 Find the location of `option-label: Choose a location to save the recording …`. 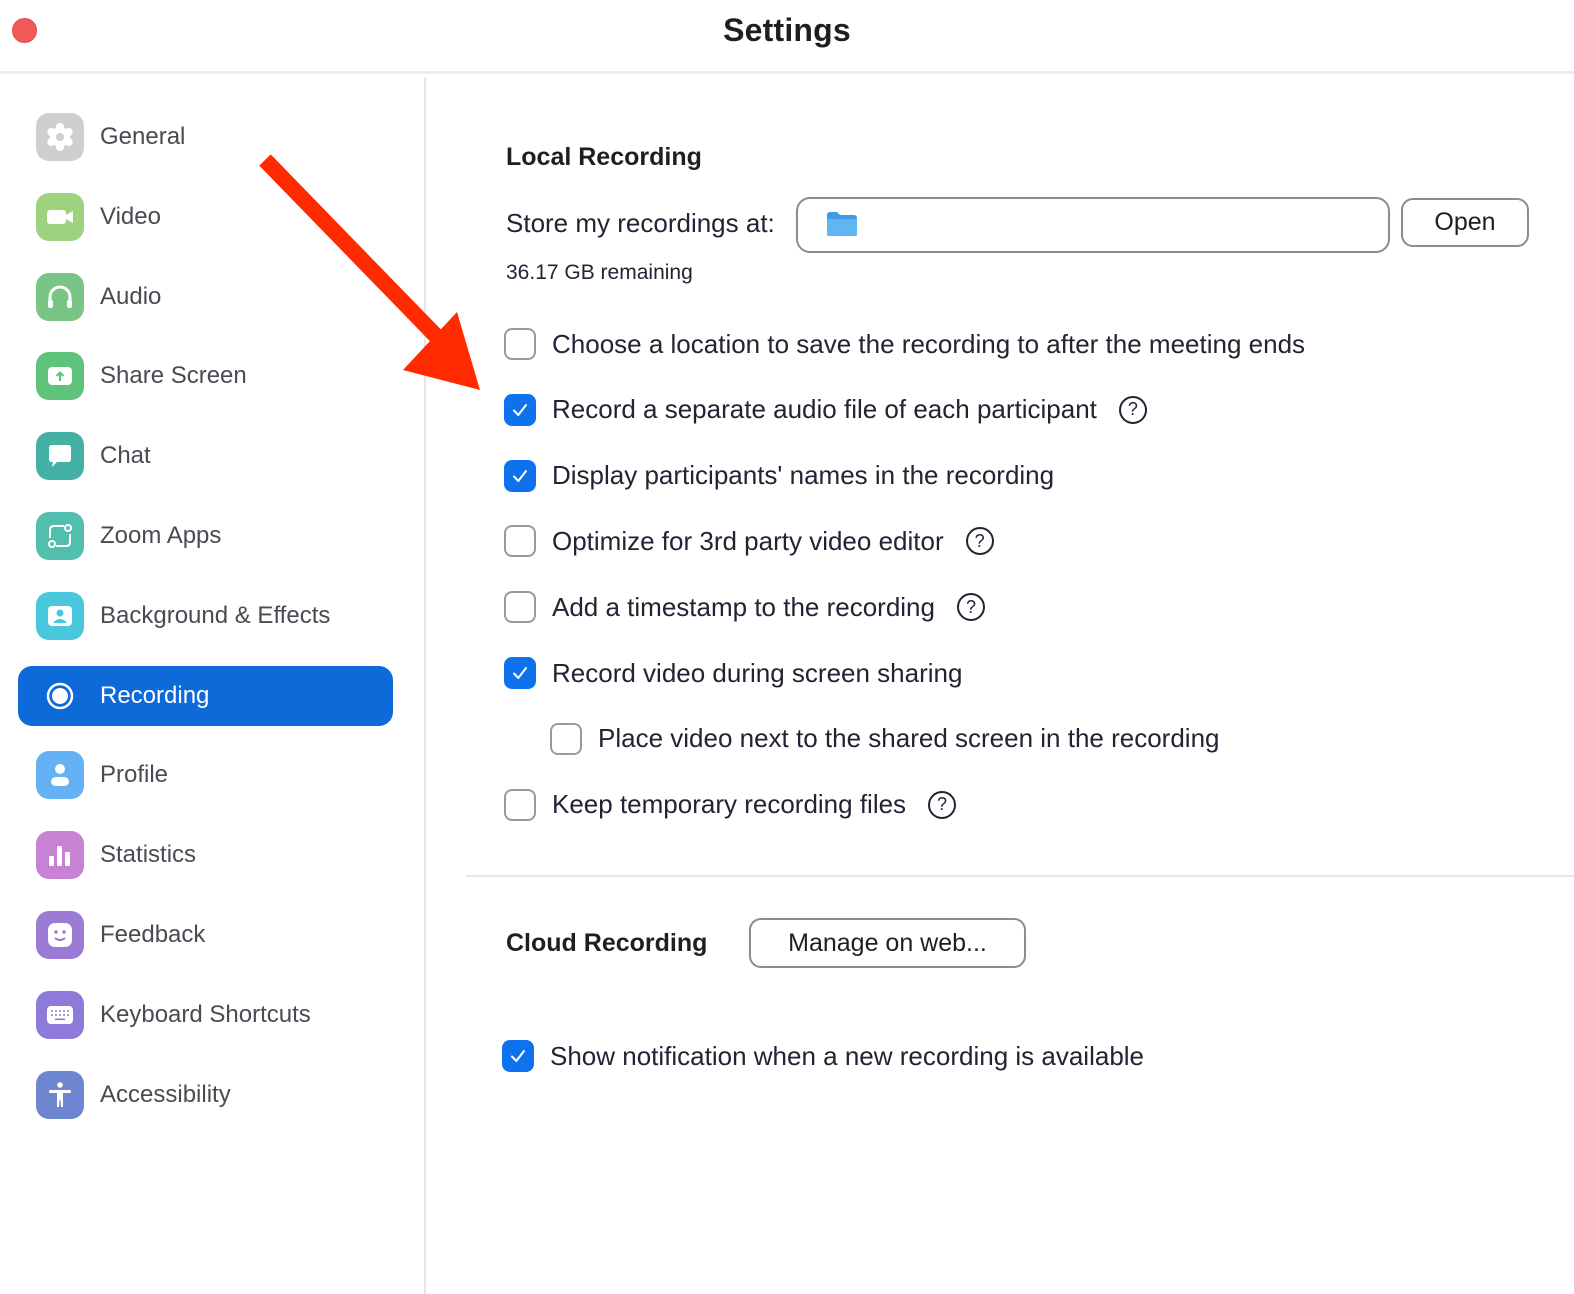

option-label: Choose a location to save the recording … is located at coordinates (929, 343).